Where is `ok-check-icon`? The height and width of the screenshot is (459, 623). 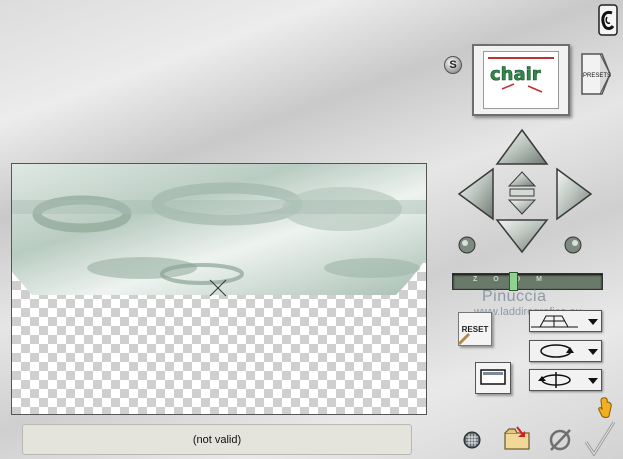 ok-check-icon is located at coordinates (599, 438).